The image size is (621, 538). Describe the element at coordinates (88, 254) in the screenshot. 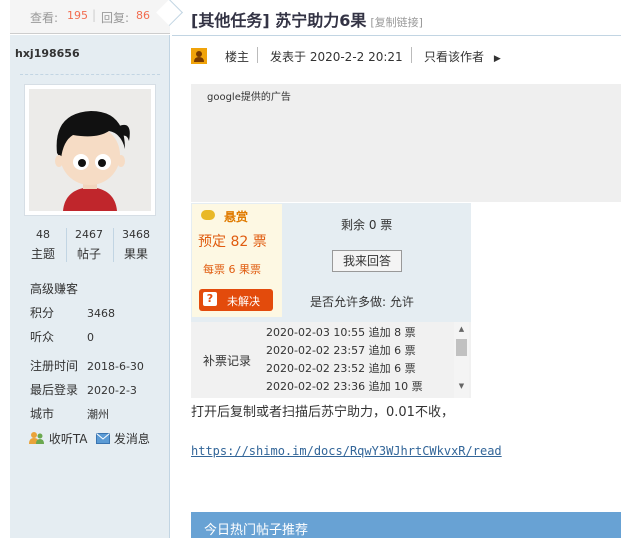

I see `stat-label: 帖子` at that location.